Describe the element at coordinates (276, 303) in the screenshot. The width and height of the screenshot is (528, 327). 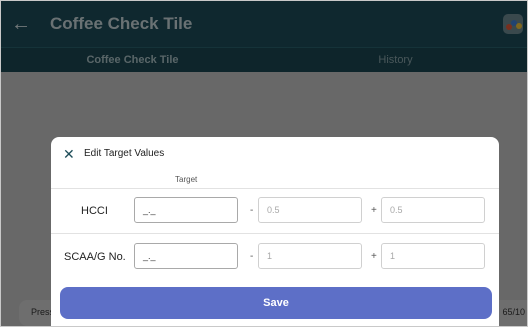
I see `save-button: Save` at that location.